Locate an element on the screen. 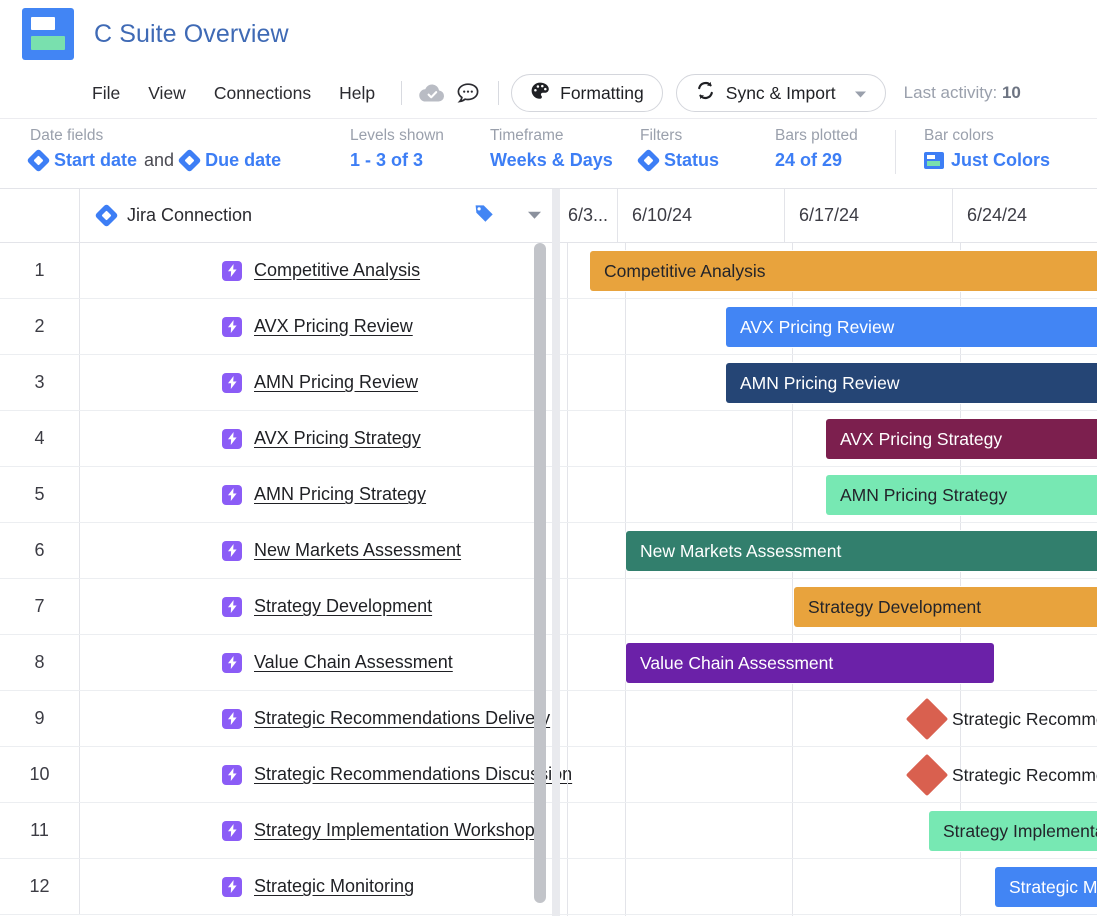 This screenshot has height=922, width=1097. task-list-vertical-scrollbar is located at coordinates (540, 579).